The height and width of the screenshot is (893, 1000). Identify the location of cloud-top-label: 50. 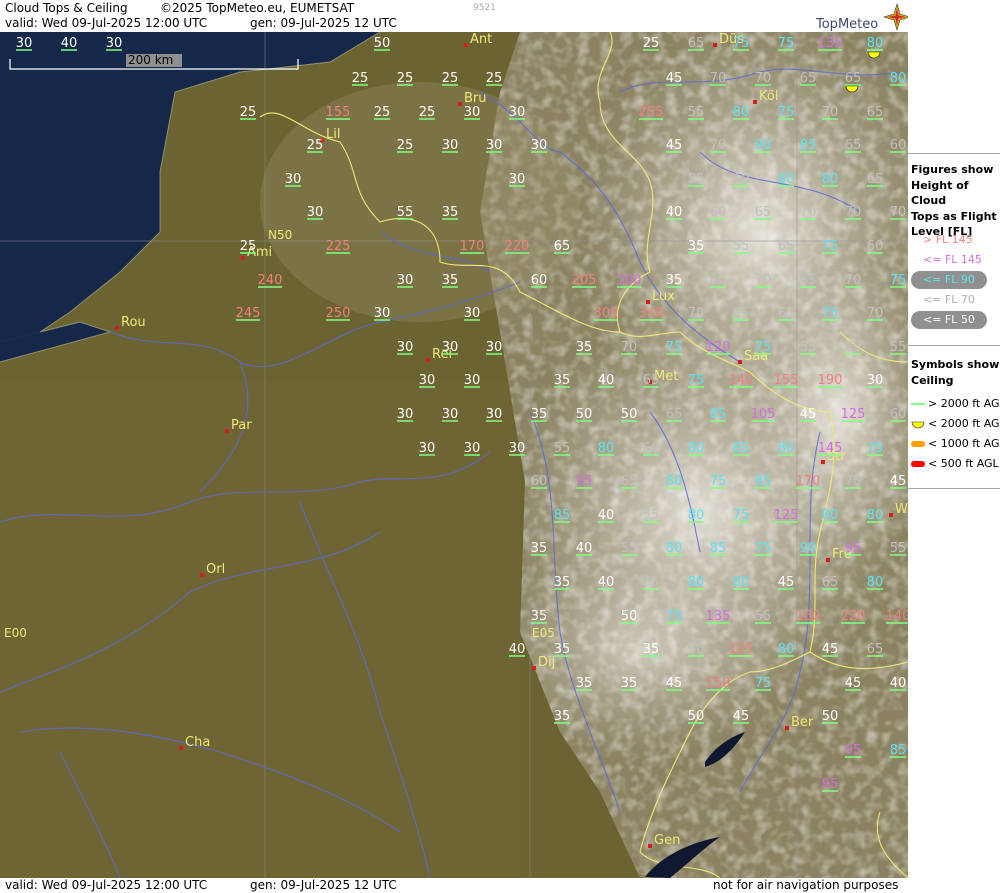
(629, 414).